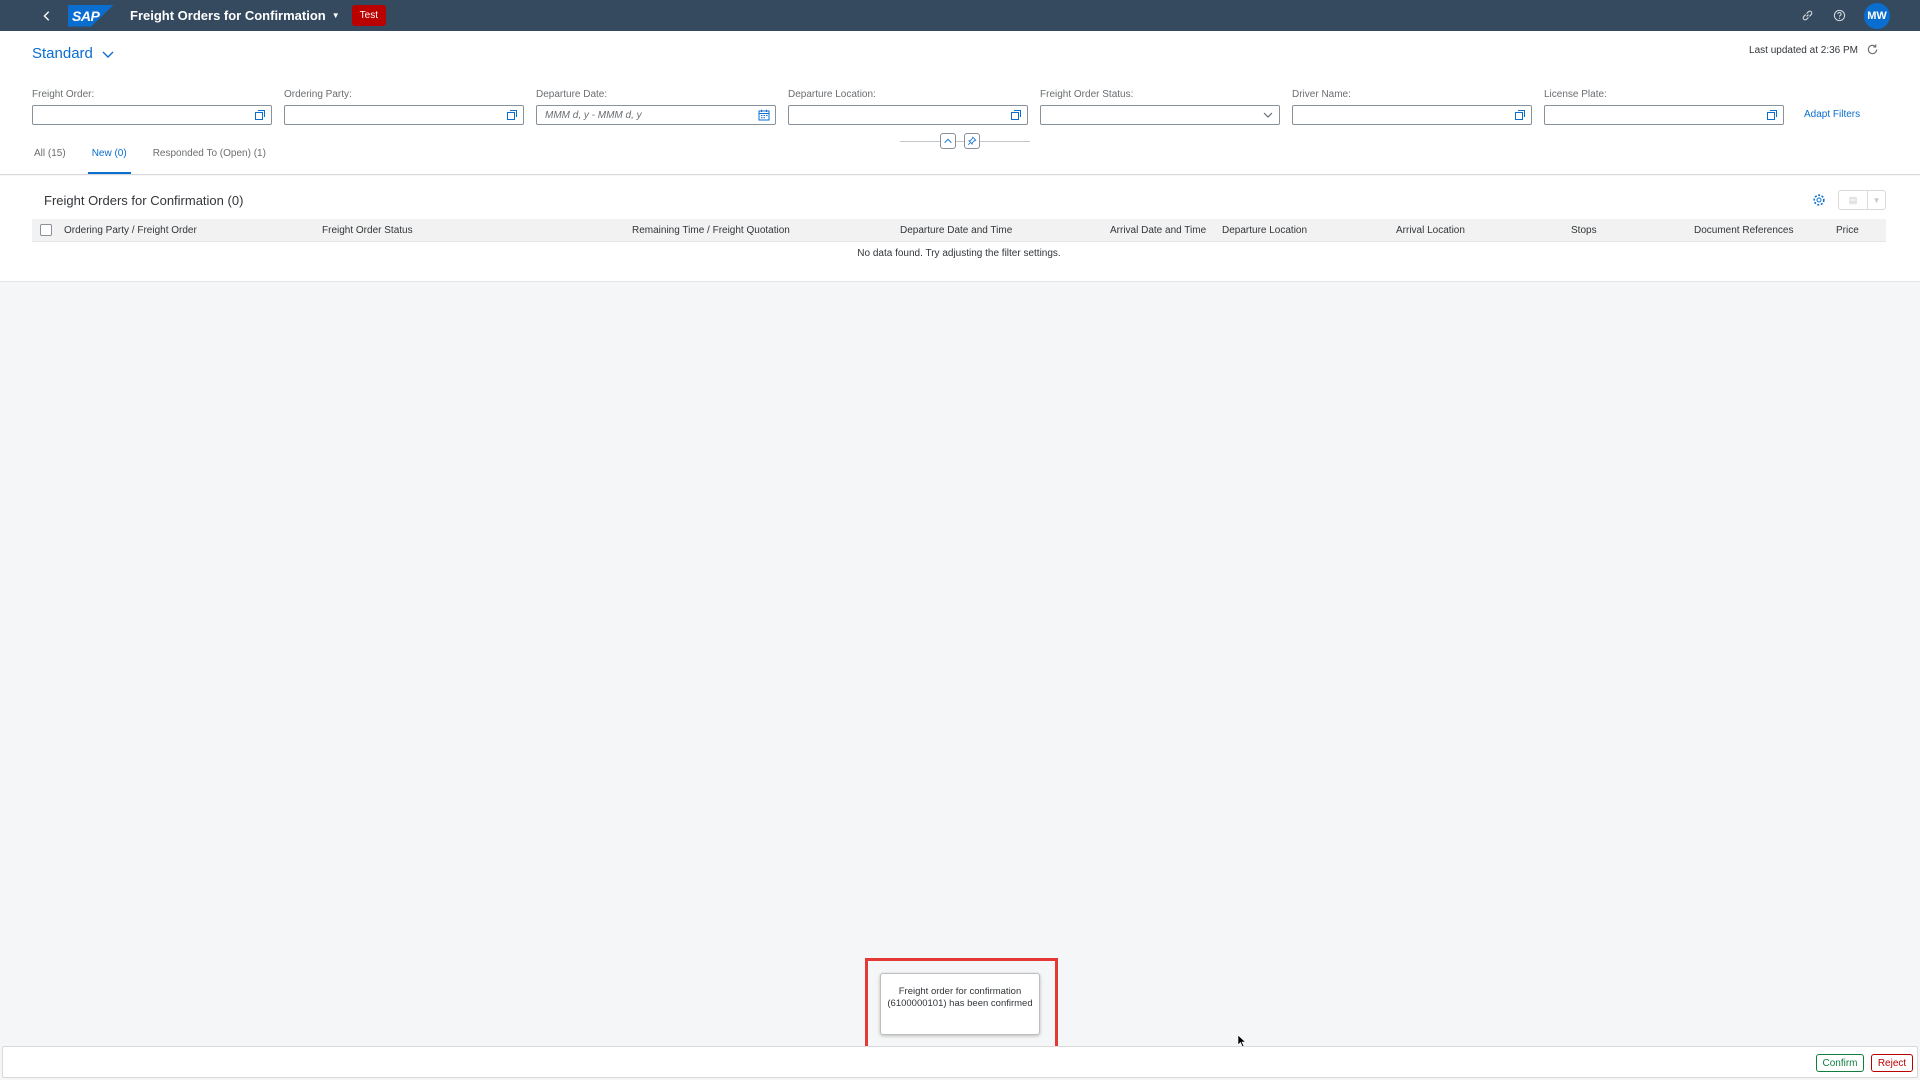 The width and height of the screenshot is (1920, 1080). I want to click on license-plate-input, so click(1664, 115).